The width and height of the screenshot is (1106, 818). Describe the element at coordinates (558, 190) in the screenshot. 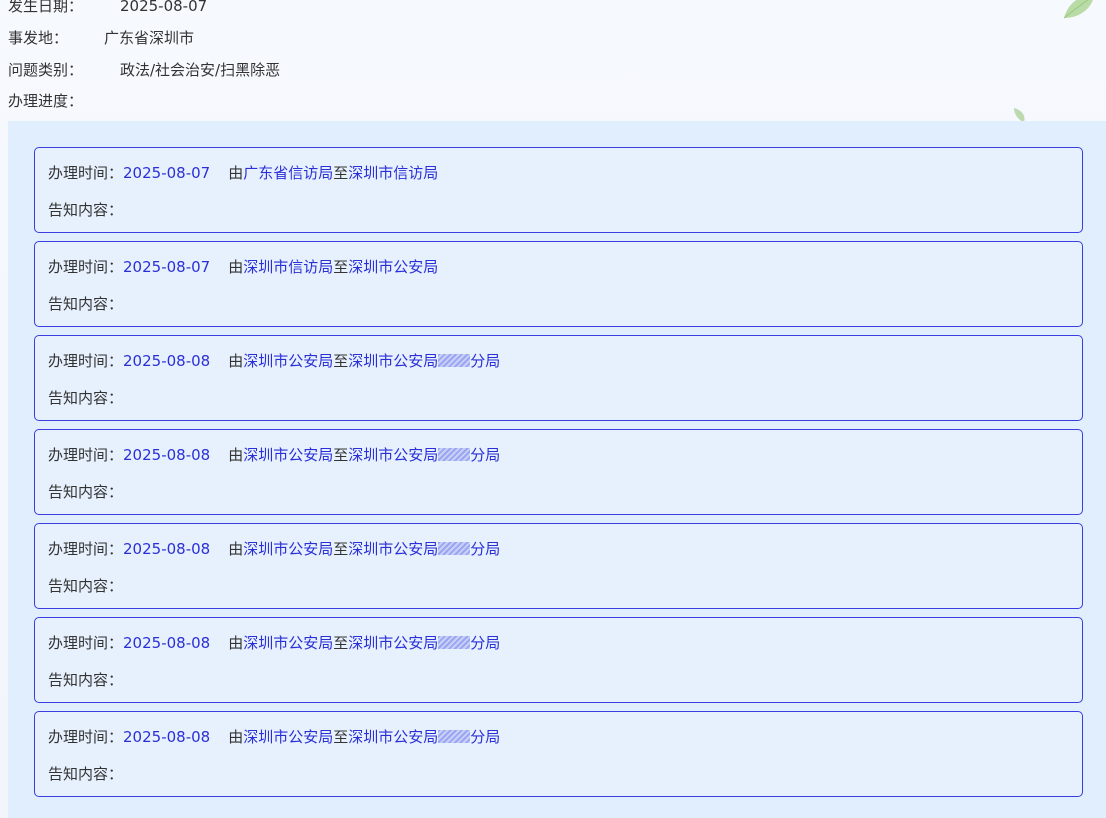

I see `progress-record: 办理时间：2025-08-07 由广东省信访局至深圳市信访局 告知内容：` at that location.